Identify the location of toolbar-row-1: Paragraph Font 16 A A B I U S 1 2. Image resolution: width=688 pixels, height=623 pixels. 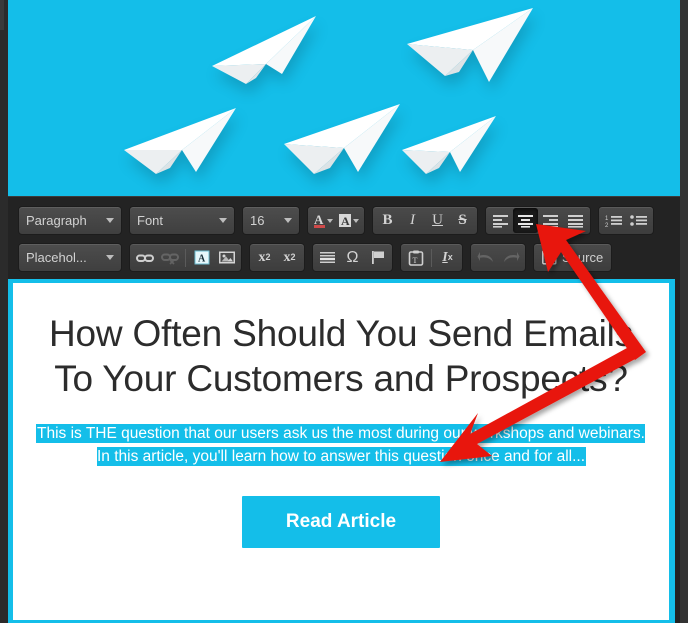
(344, 220).